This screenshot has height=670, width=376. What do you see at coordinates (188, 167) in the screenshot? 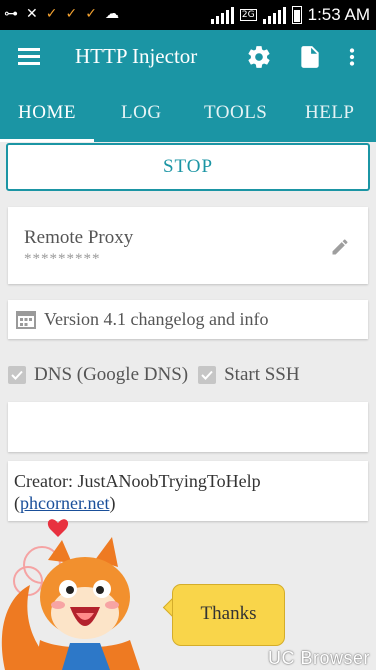
I see `stop-button: STOP` at bounding box center [188, 167].